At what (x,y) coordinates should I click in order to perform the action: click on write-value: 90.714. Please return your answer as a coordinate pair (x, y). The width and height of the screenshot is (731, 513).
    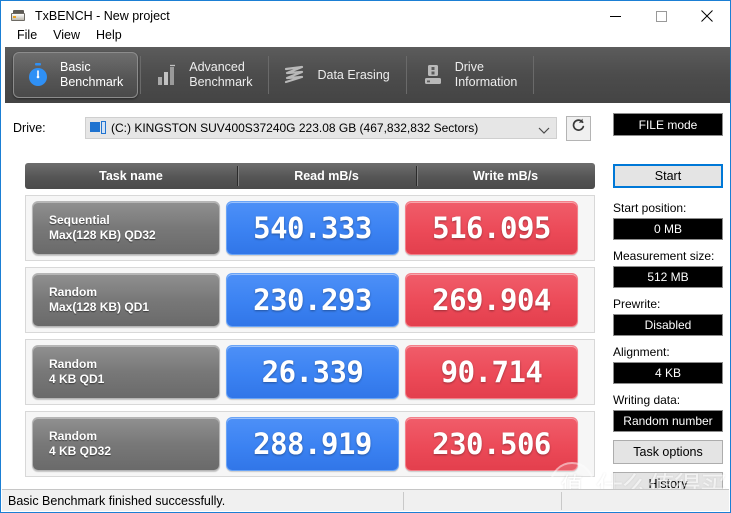
    Looking at the image, I should click on (491, 372).